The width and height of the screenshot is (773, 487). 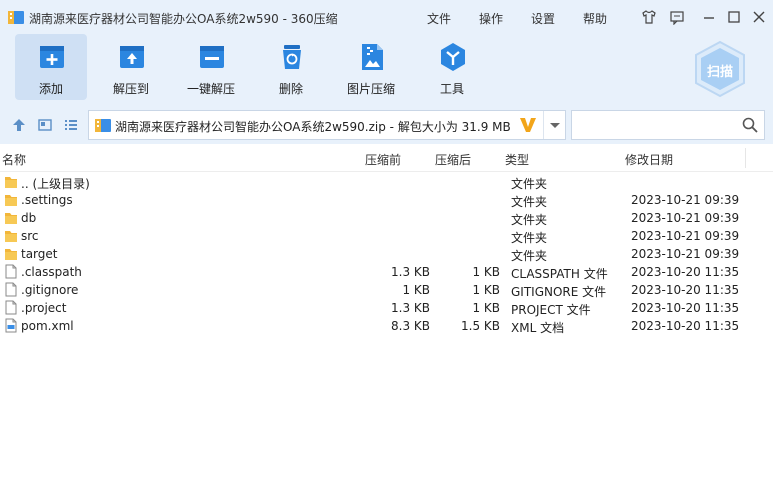 What do you see at coordinates (538, 328) in the screenshot?
I see `file-type: XML 文档` at bounding box center [538, 328].